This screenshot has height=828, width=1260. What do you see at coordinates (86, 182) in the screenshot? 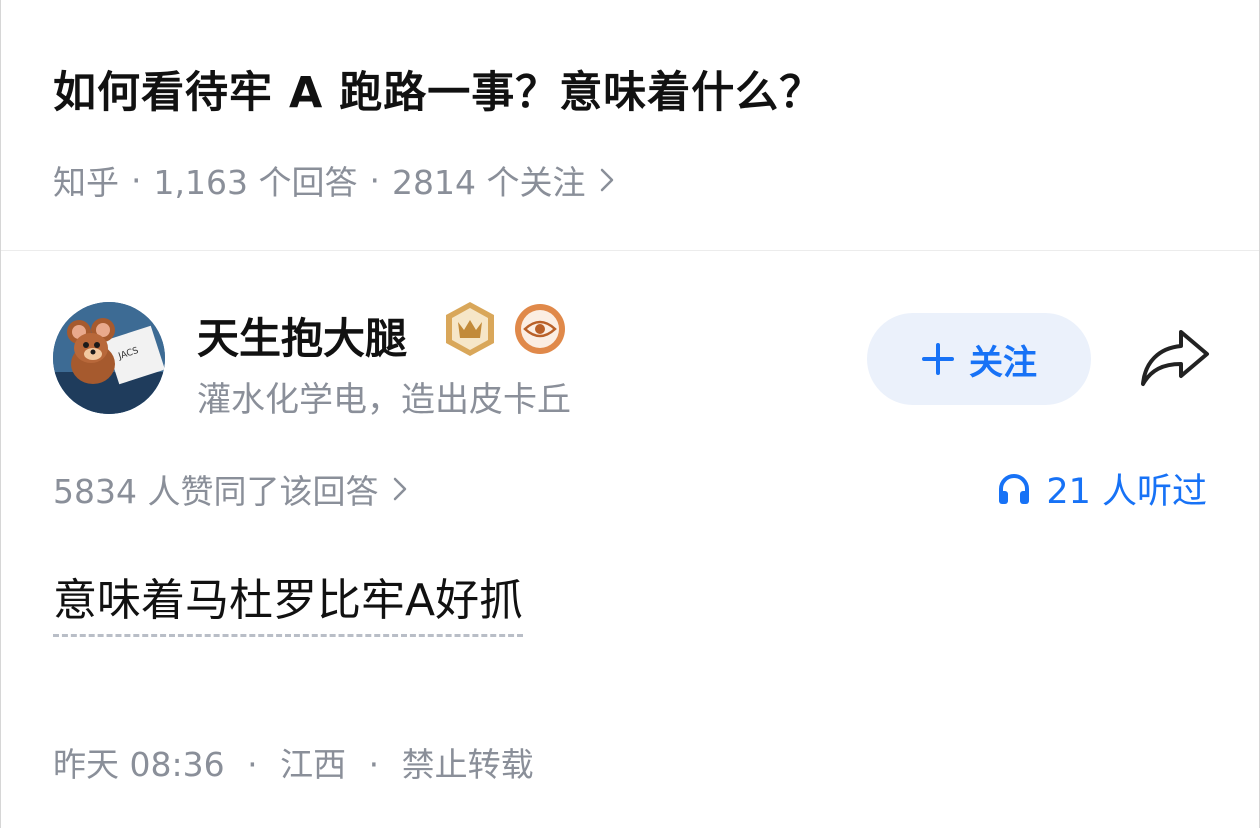
I see `question-source: 知乎` at bounding box center [86, 182].